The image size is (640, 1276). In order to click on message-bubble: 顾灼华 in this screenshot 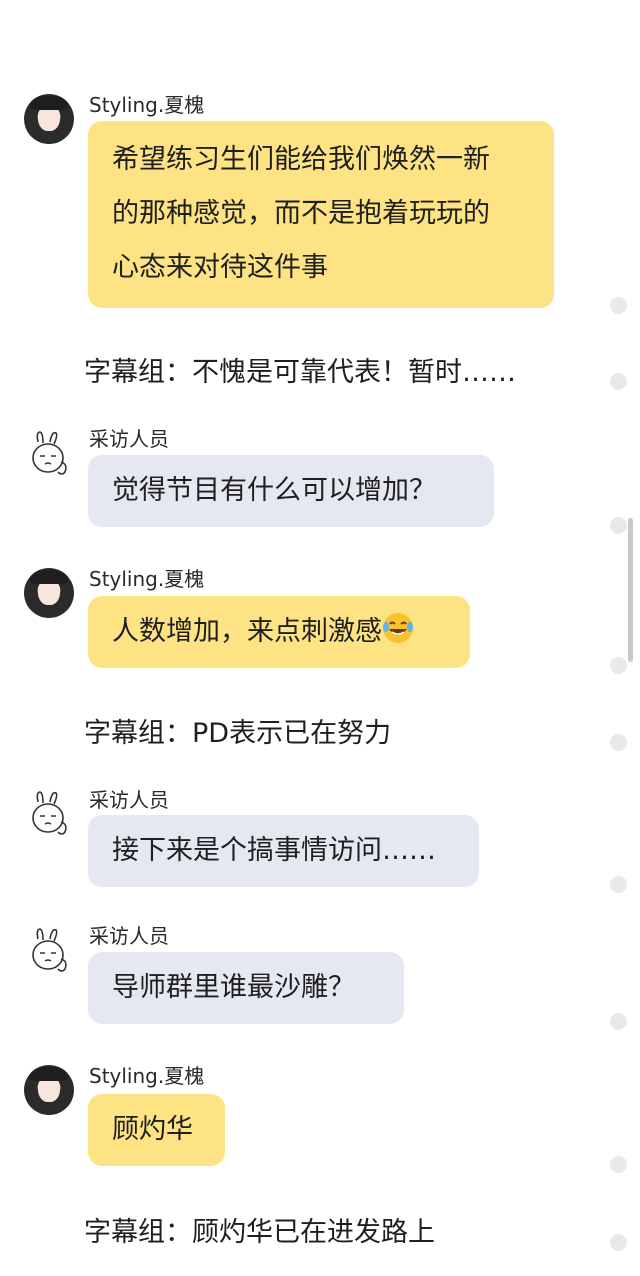, I will do `click(156, 1130)`.